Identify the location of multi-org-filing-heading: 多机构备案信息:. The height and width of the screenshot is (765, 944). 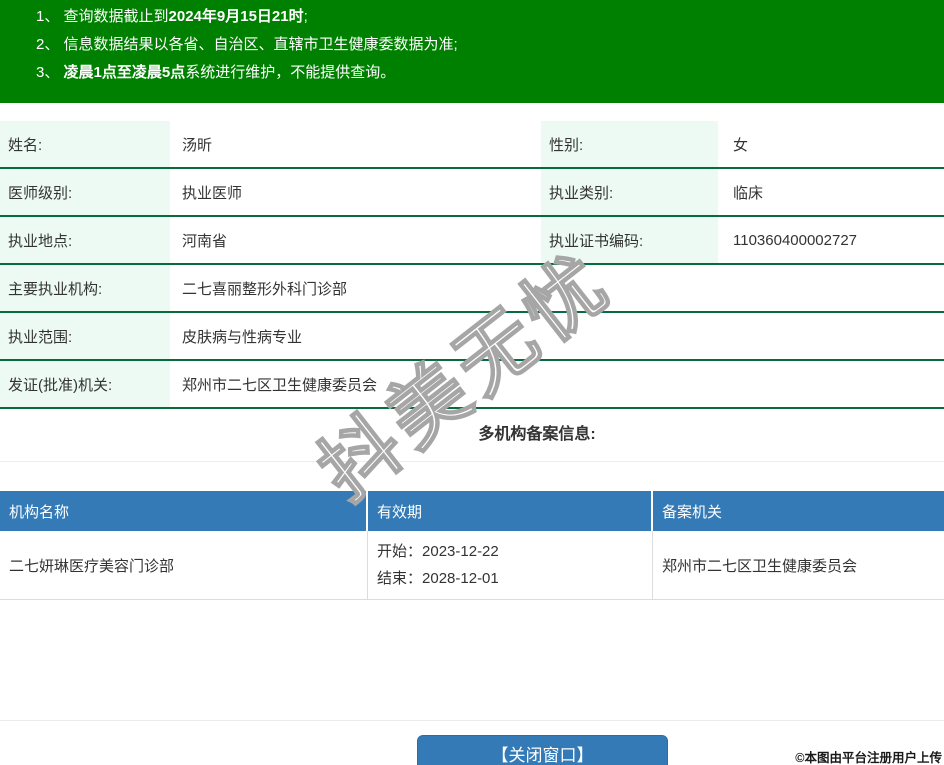
(472, 435).